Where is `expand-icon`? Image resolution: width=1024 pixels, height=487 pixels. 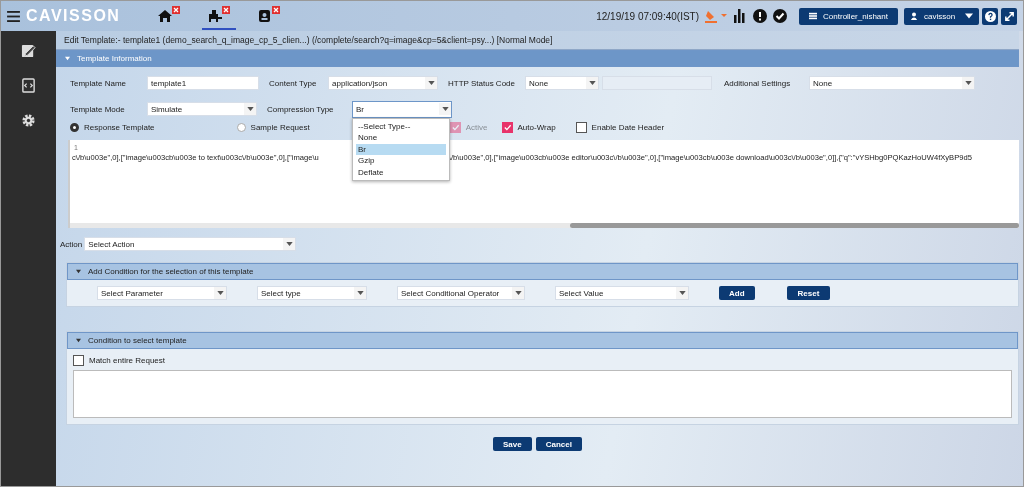 expand-icon is located at coordinates (1009, 16).